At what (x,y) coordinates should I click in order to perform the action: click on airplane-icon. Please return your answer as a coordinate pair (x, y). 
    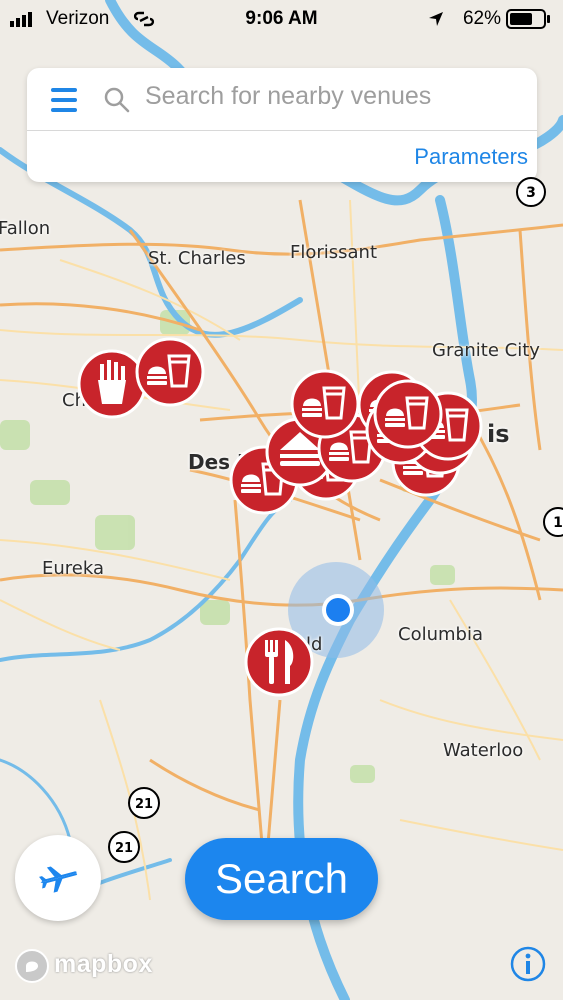
    Looking at the image, I should click on (58, 879).